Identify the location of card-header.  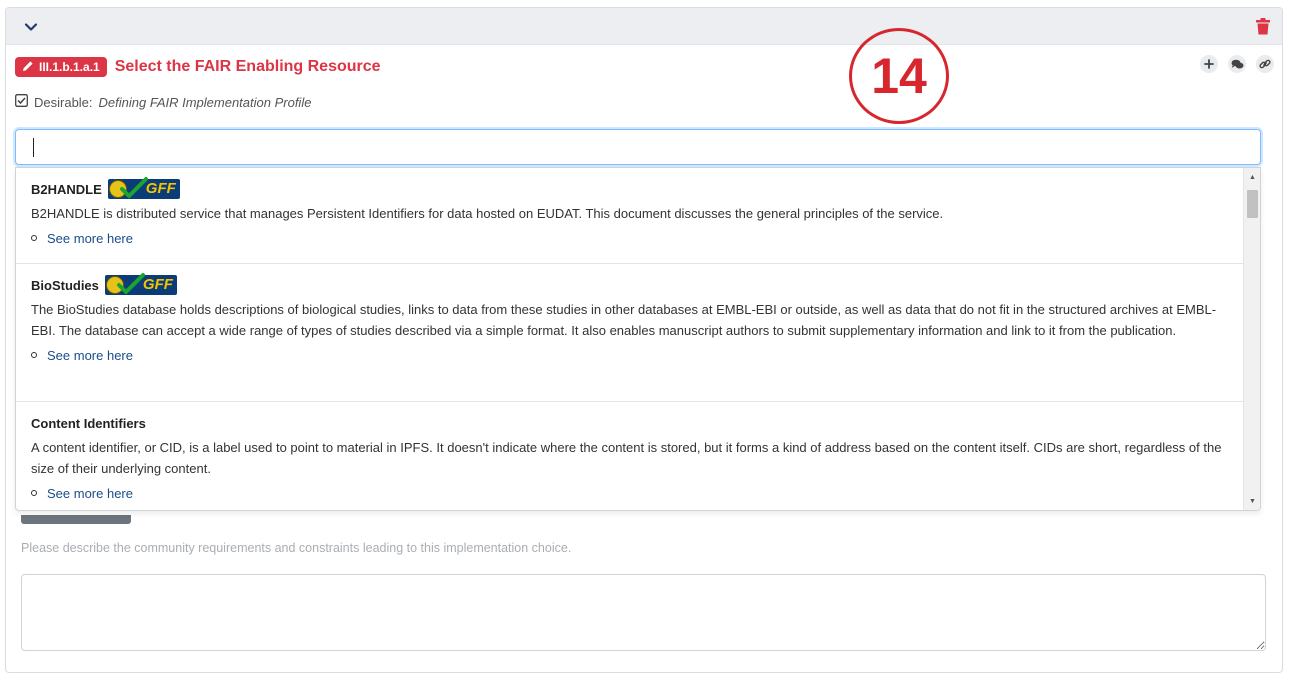
(644, 26).